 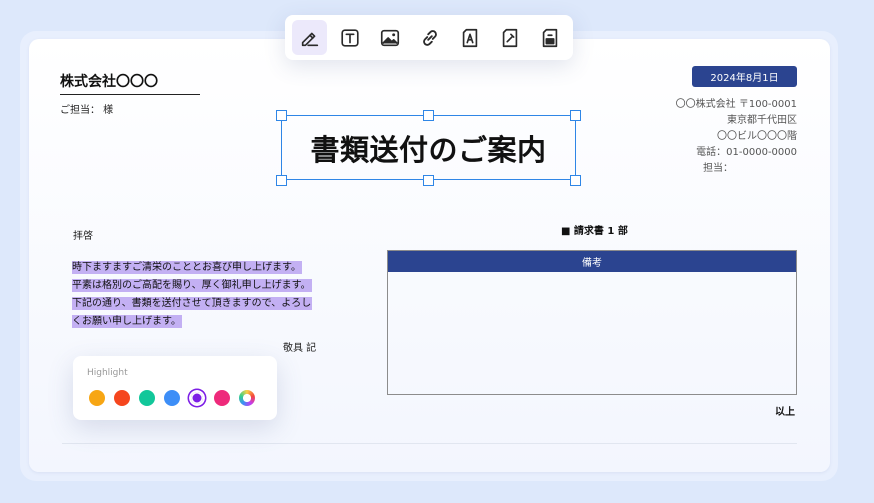 What do you see at coordinates (247, 398) in the screenshot?
I see `color-swatch-custom-rainbow` at bounding box center [247, 398].